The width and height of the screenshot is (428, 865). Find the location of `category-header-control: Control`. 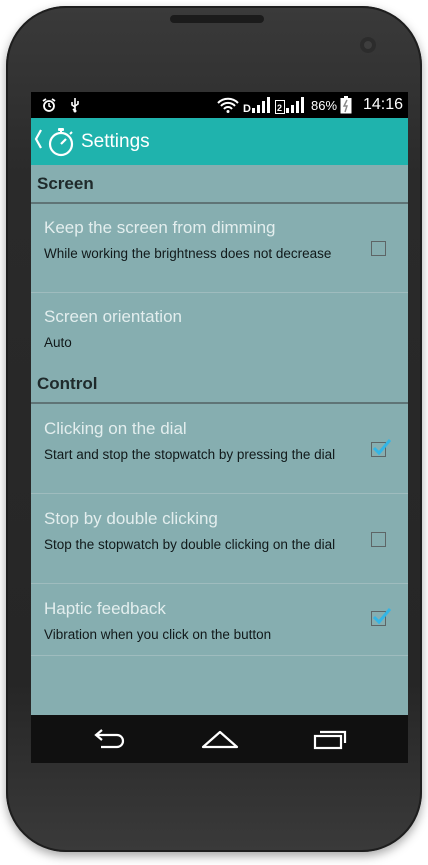

category-header-control: Control is located at coordinates (219, 384).